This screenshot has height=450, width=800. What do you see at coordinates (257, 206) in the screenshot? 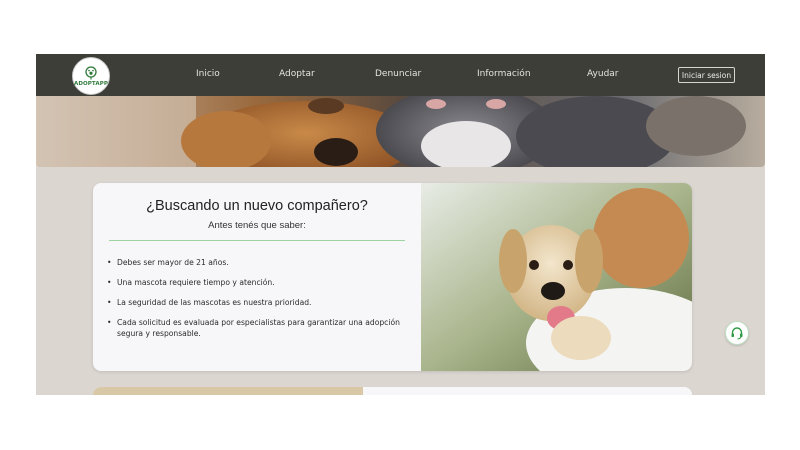
I see `card-title: ¿Buscando un nuevo compañero?` at bounding box center [257, 206].